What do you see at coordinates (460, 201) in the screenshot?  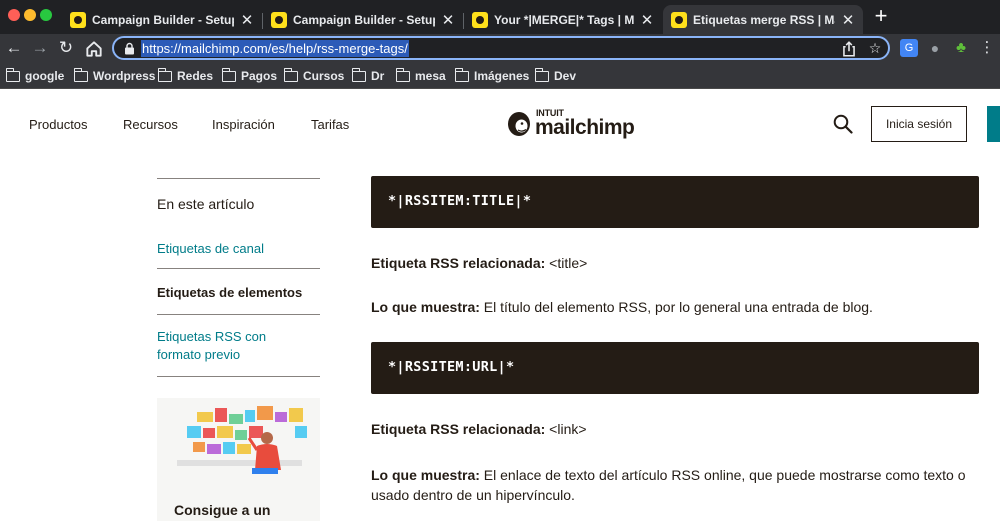 I see `merge-tag-code: *|RSSITEM:TITLE|*` at bounding box center [460, 201].